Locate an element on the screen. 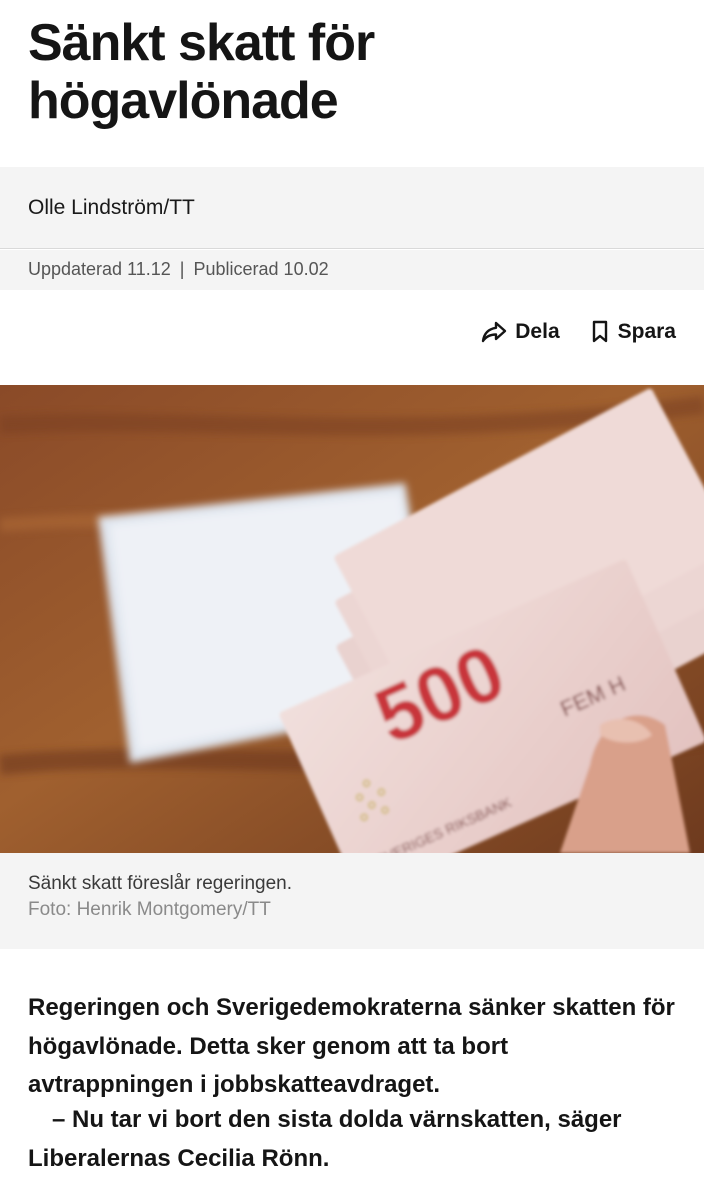  save-label: Spara is located at coordinates (646, 331).